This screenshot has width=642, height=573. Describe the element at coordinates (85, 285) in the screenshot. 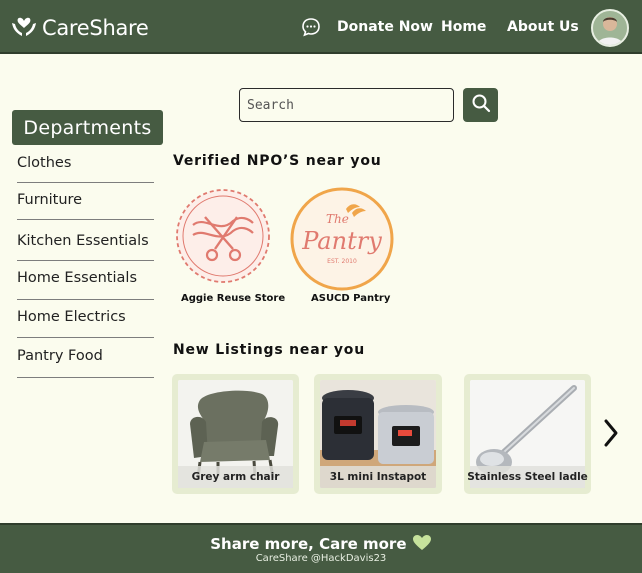

I see `sidebar-item-home-essentials: Home Essentials` at that location.